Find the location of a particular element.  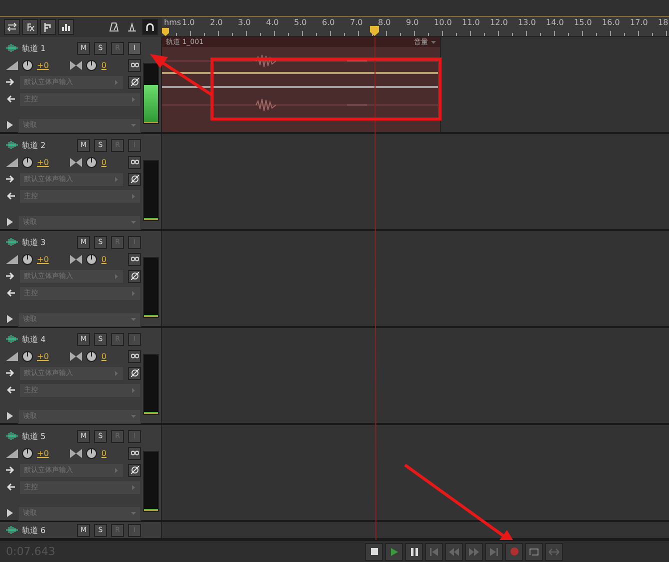

skip-start-button is located at coordinates (434, 551).